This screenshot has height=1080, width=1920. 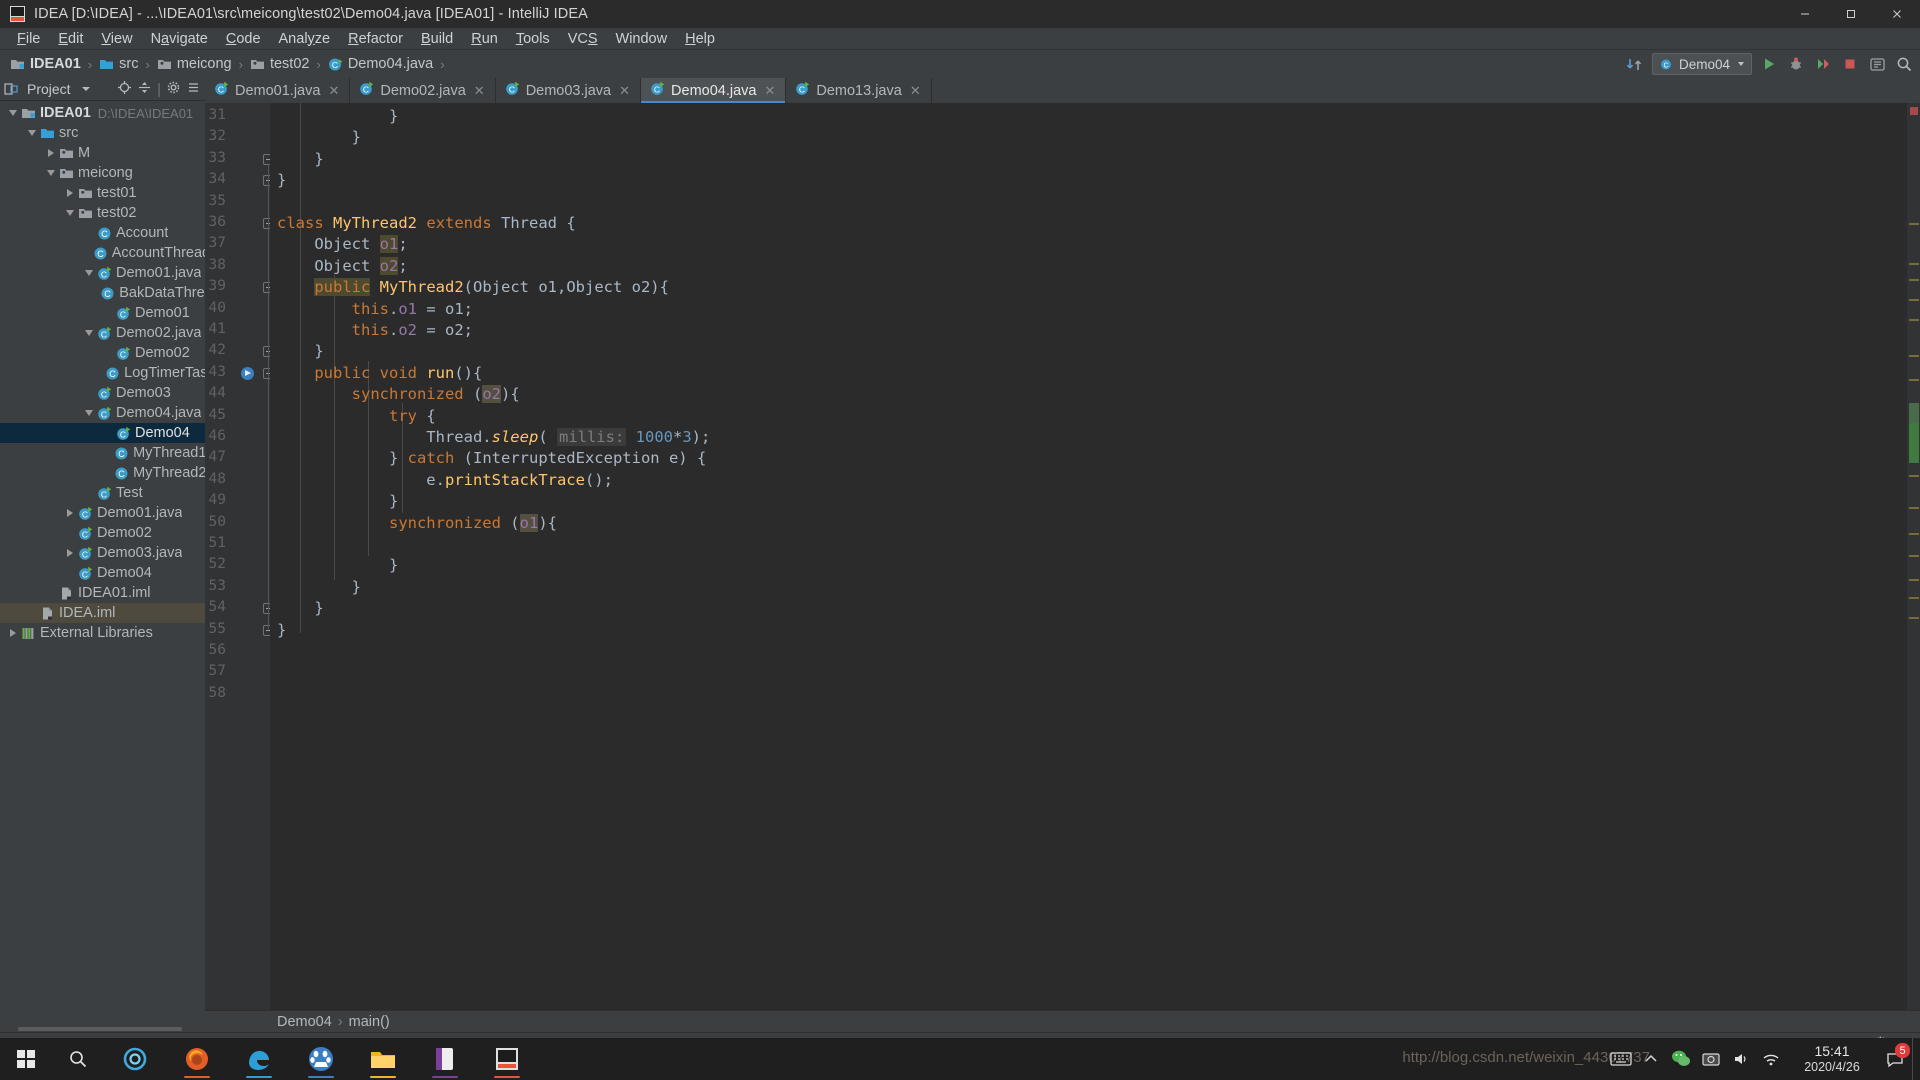 What do you see at coordinates (1711, 1059) in the screenshot?
I see `screenshot-icon` at bounding box center [1711, 1059].